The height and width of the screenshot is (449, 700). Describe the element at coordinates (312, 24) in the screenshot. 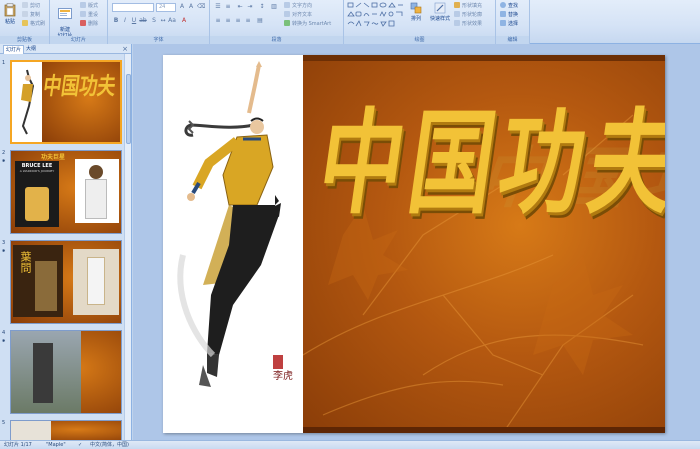

I see `smartart-label: 转换为 SmartArt` at that location.